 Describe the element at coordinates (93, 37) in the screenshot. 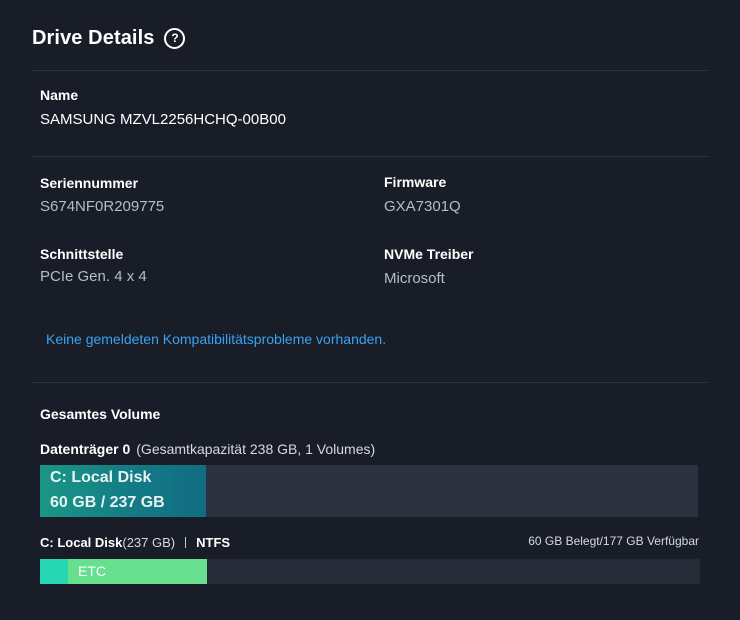

I see `page-title: Drive Details` at that location.